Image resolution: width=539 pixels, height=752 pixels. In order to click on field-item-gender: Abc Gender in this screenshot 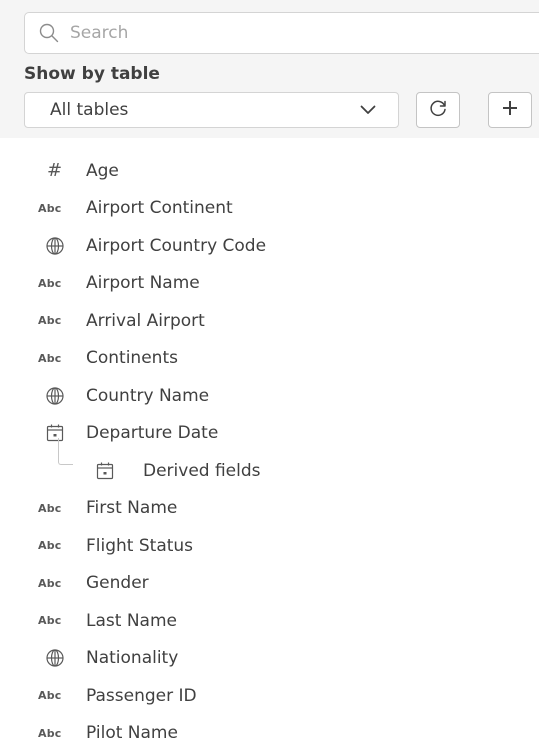, I will do `click(269, 584)`.